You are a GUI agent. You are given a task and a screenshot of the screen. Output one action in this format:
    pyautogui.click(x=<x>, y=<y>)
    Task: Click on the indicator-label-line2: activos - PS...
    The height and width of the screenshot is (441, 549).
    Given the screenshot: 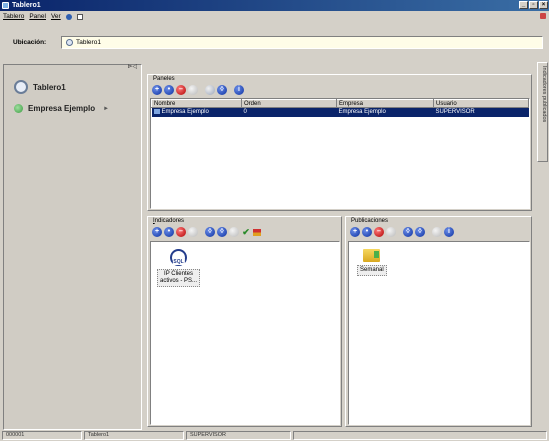 What is the action you would take?
    pyautogui.click(x=179, y=281)
    